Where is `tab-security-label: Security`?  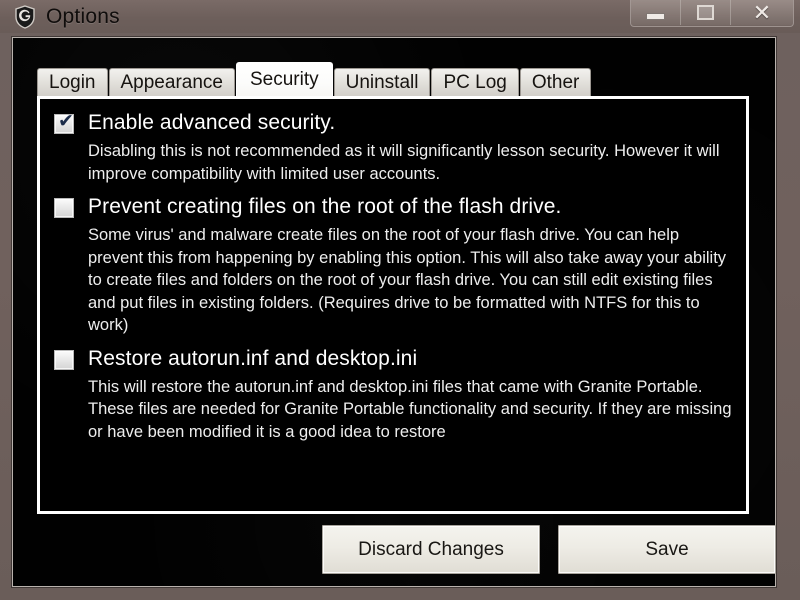
tab-security-label: Security is located at coordinates (284, 79).